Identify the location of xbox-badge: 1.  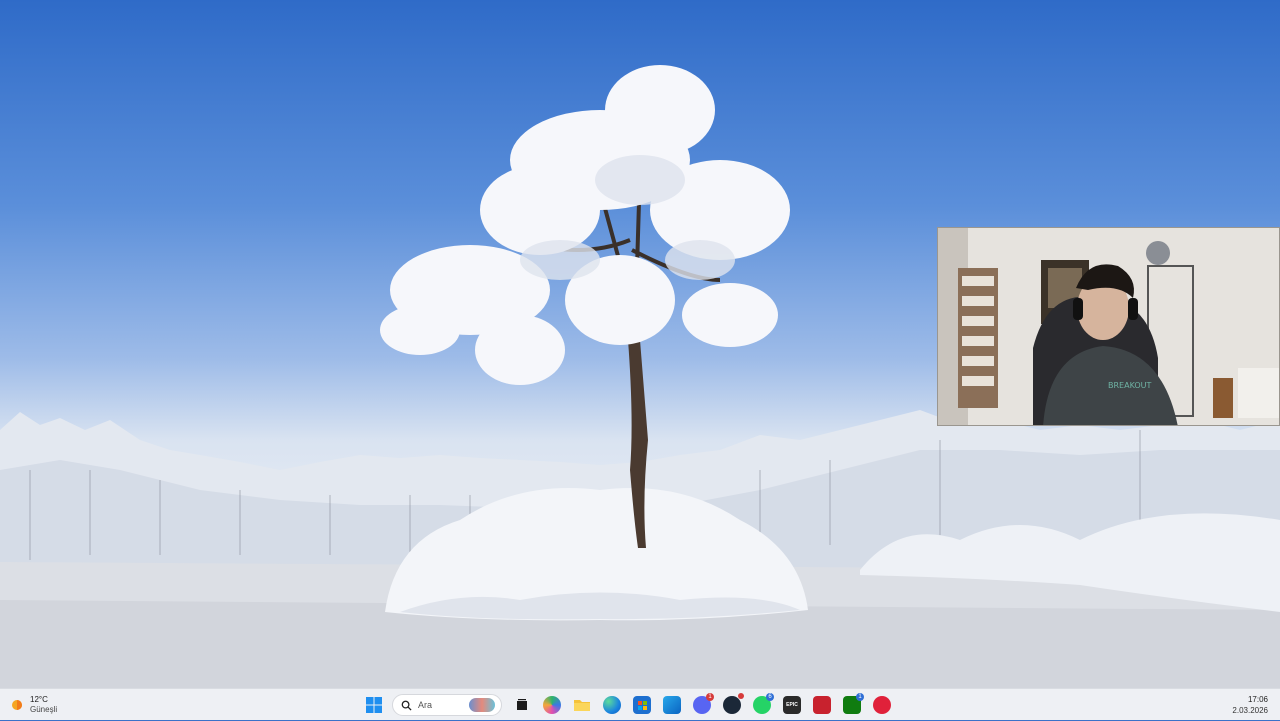
(860, 697).